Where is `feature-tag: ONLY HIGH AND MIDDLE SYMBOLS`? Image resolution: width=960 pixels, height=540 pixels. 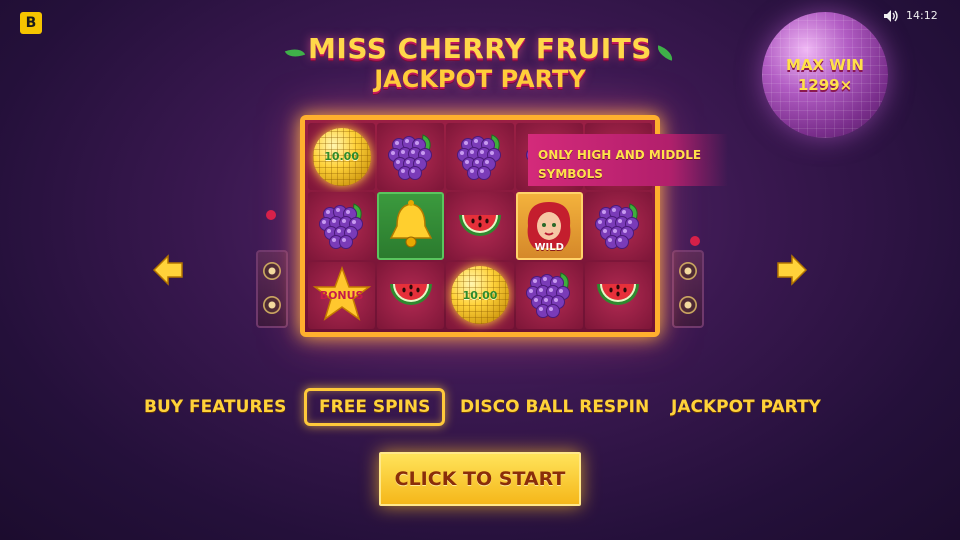
feature-tag: ONLY HIGH AND MIDDLE SYMBOLS is located at coordinates (628, 160).